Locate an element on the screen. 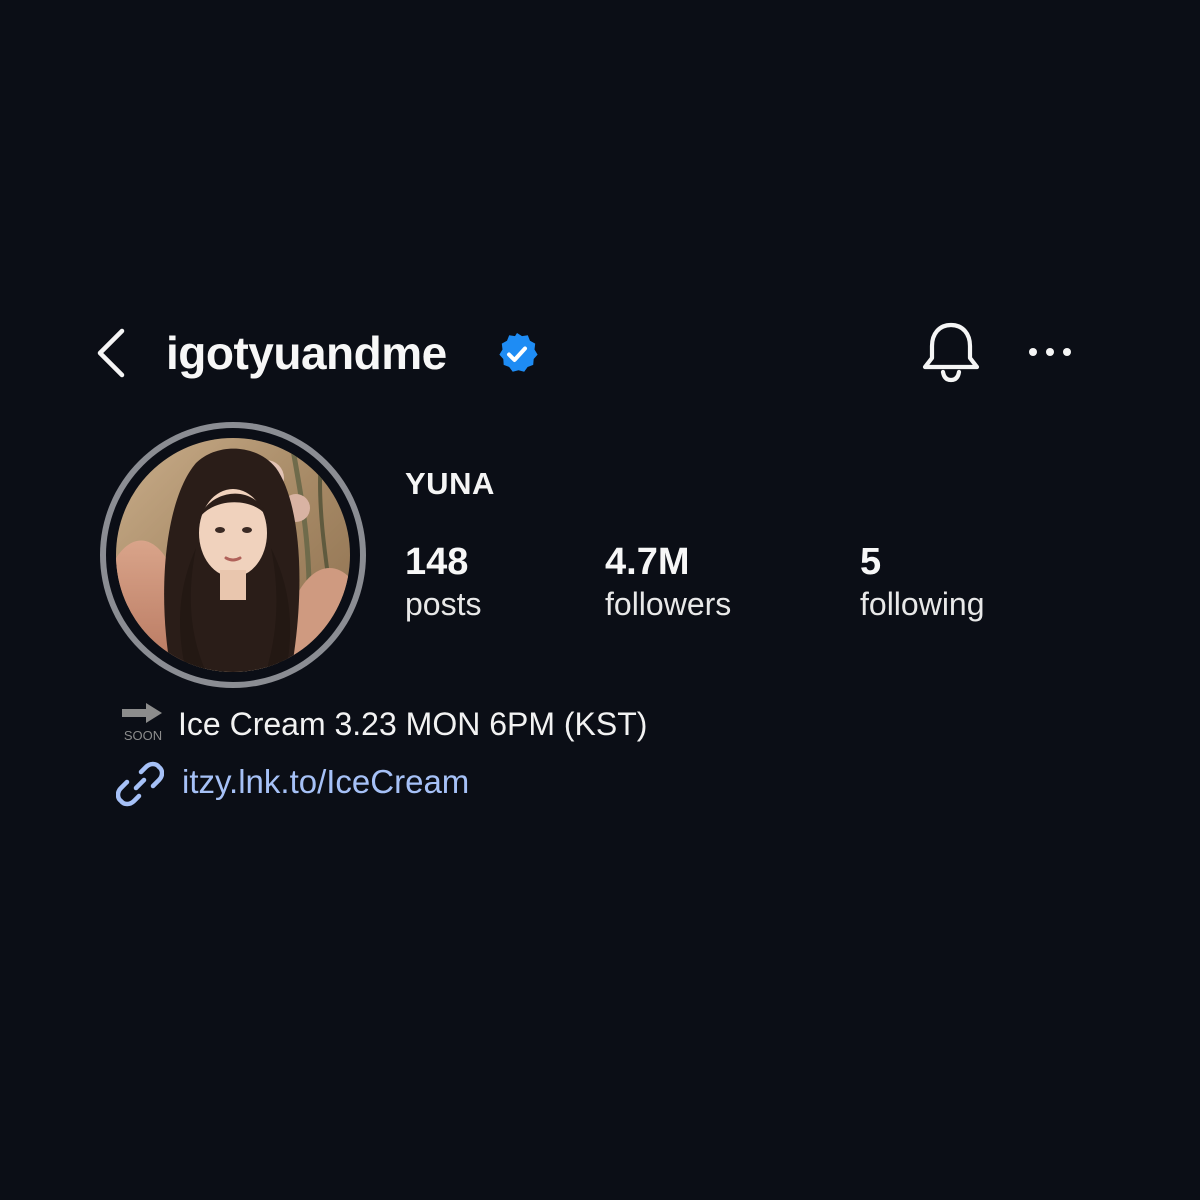 This screenshot has width=1200, height=1200. bio-link: itzy.lnk.to/IceCream is located at coordinates (325, 782).